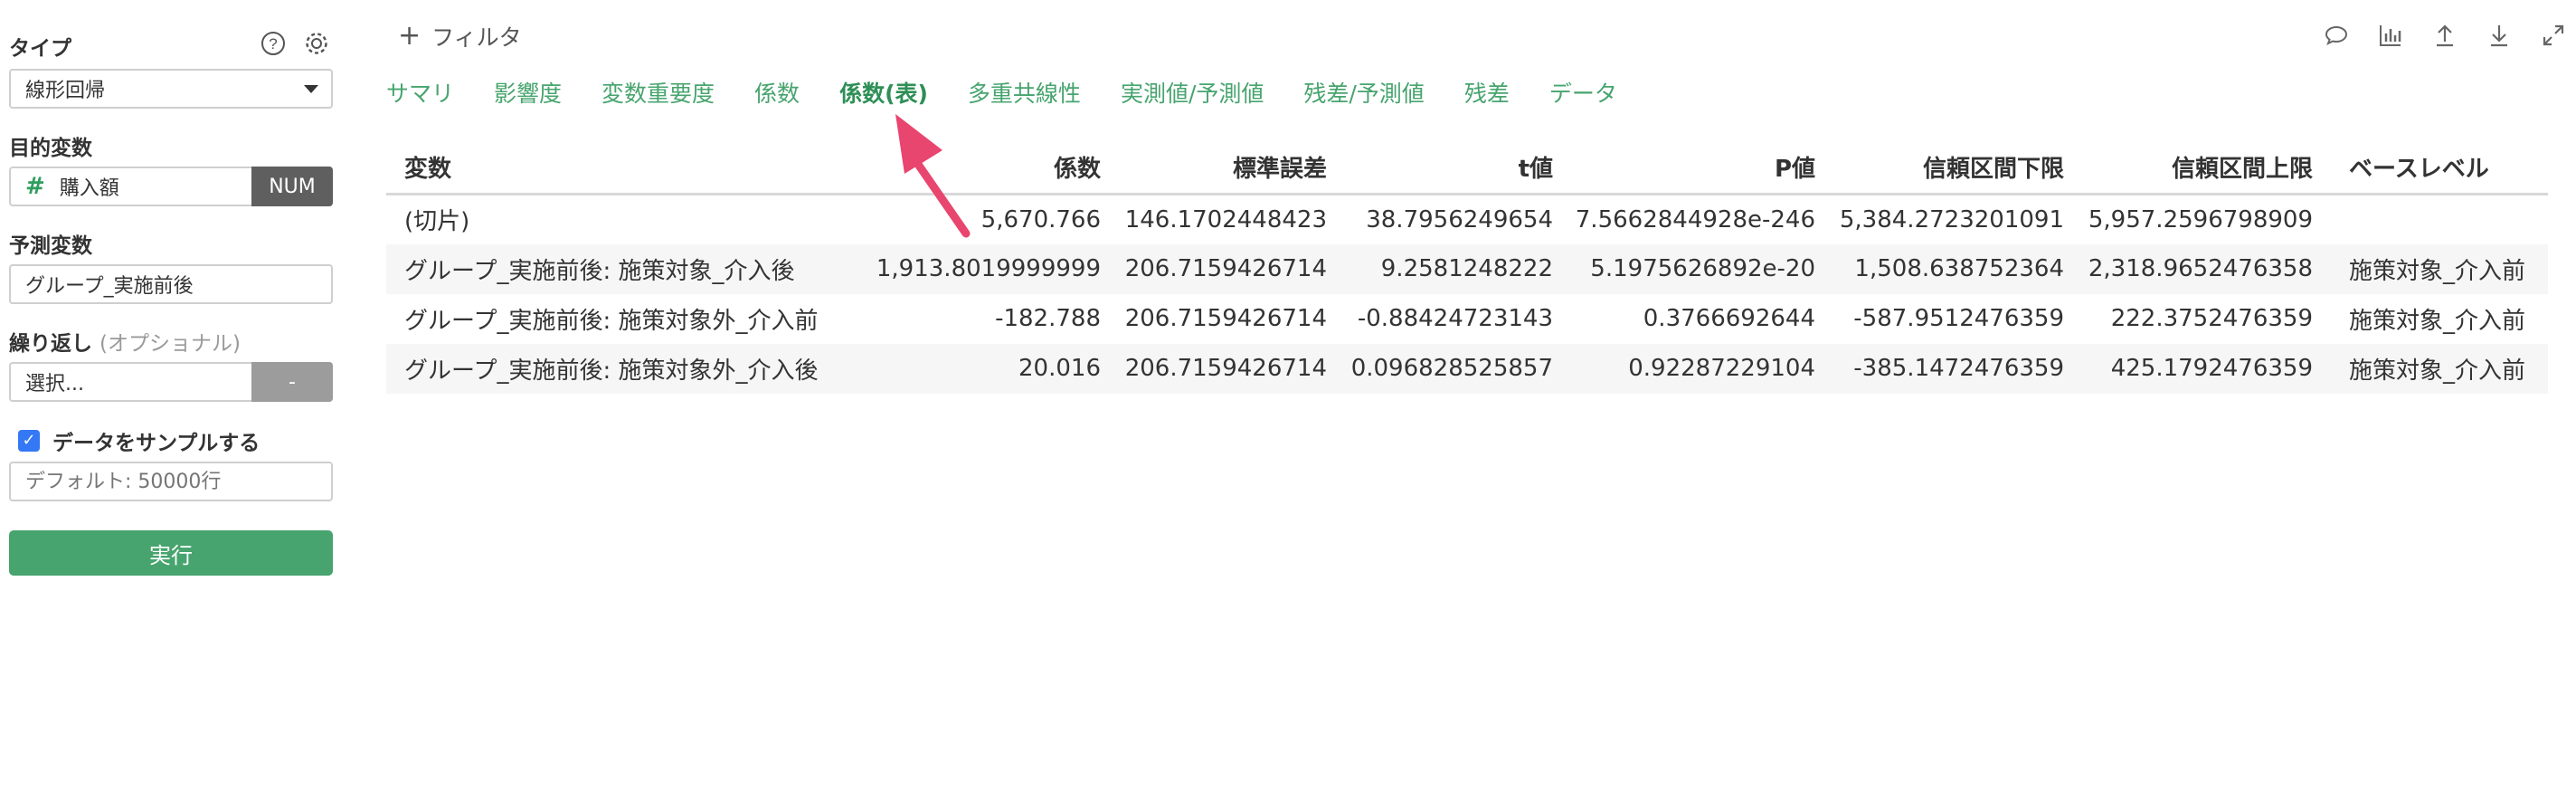 This screenshot has height=791, width=2576. Describe the element at coordinates (2430, 219) in the screenshot. I see `table-cell` at that location.